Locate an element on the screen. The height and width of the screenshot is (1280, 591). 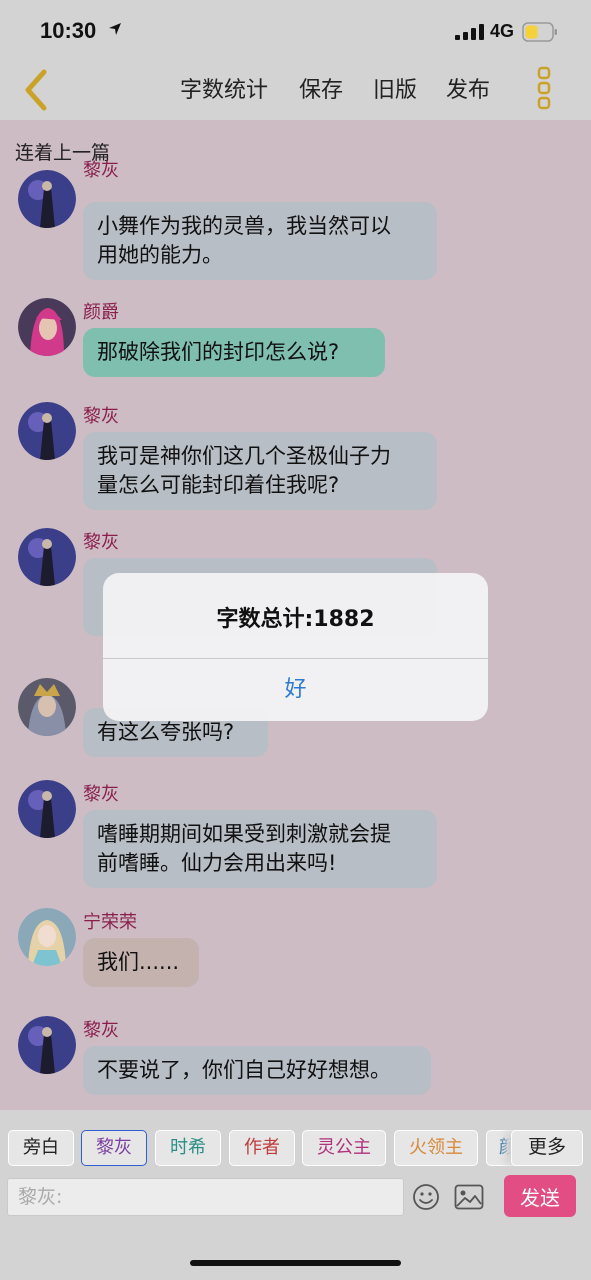
message-bubble: 不要说了，你们自己好好想想。 is located at coordinates (257, 1070).